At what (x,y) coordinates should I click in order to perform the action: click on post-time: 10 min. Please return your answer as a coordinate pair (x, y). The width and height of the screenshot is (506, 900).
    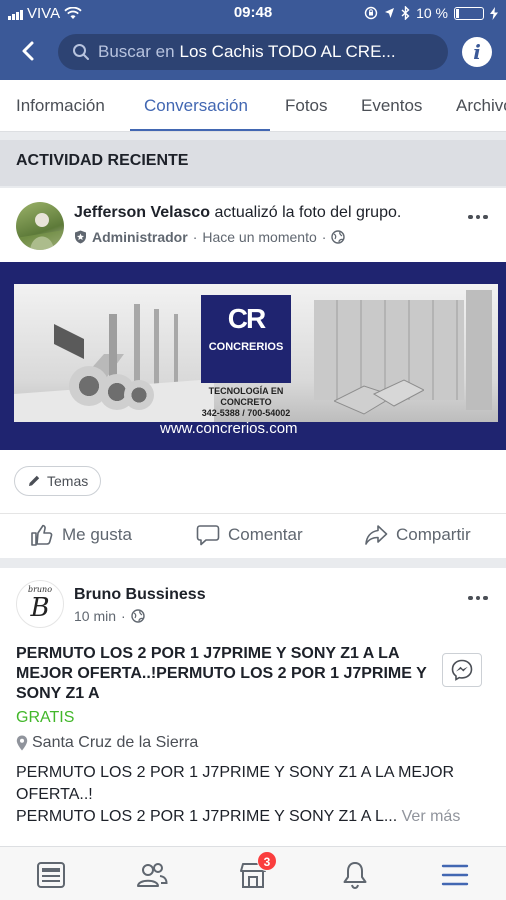
    Looking at the image, I should click on (95, 616).